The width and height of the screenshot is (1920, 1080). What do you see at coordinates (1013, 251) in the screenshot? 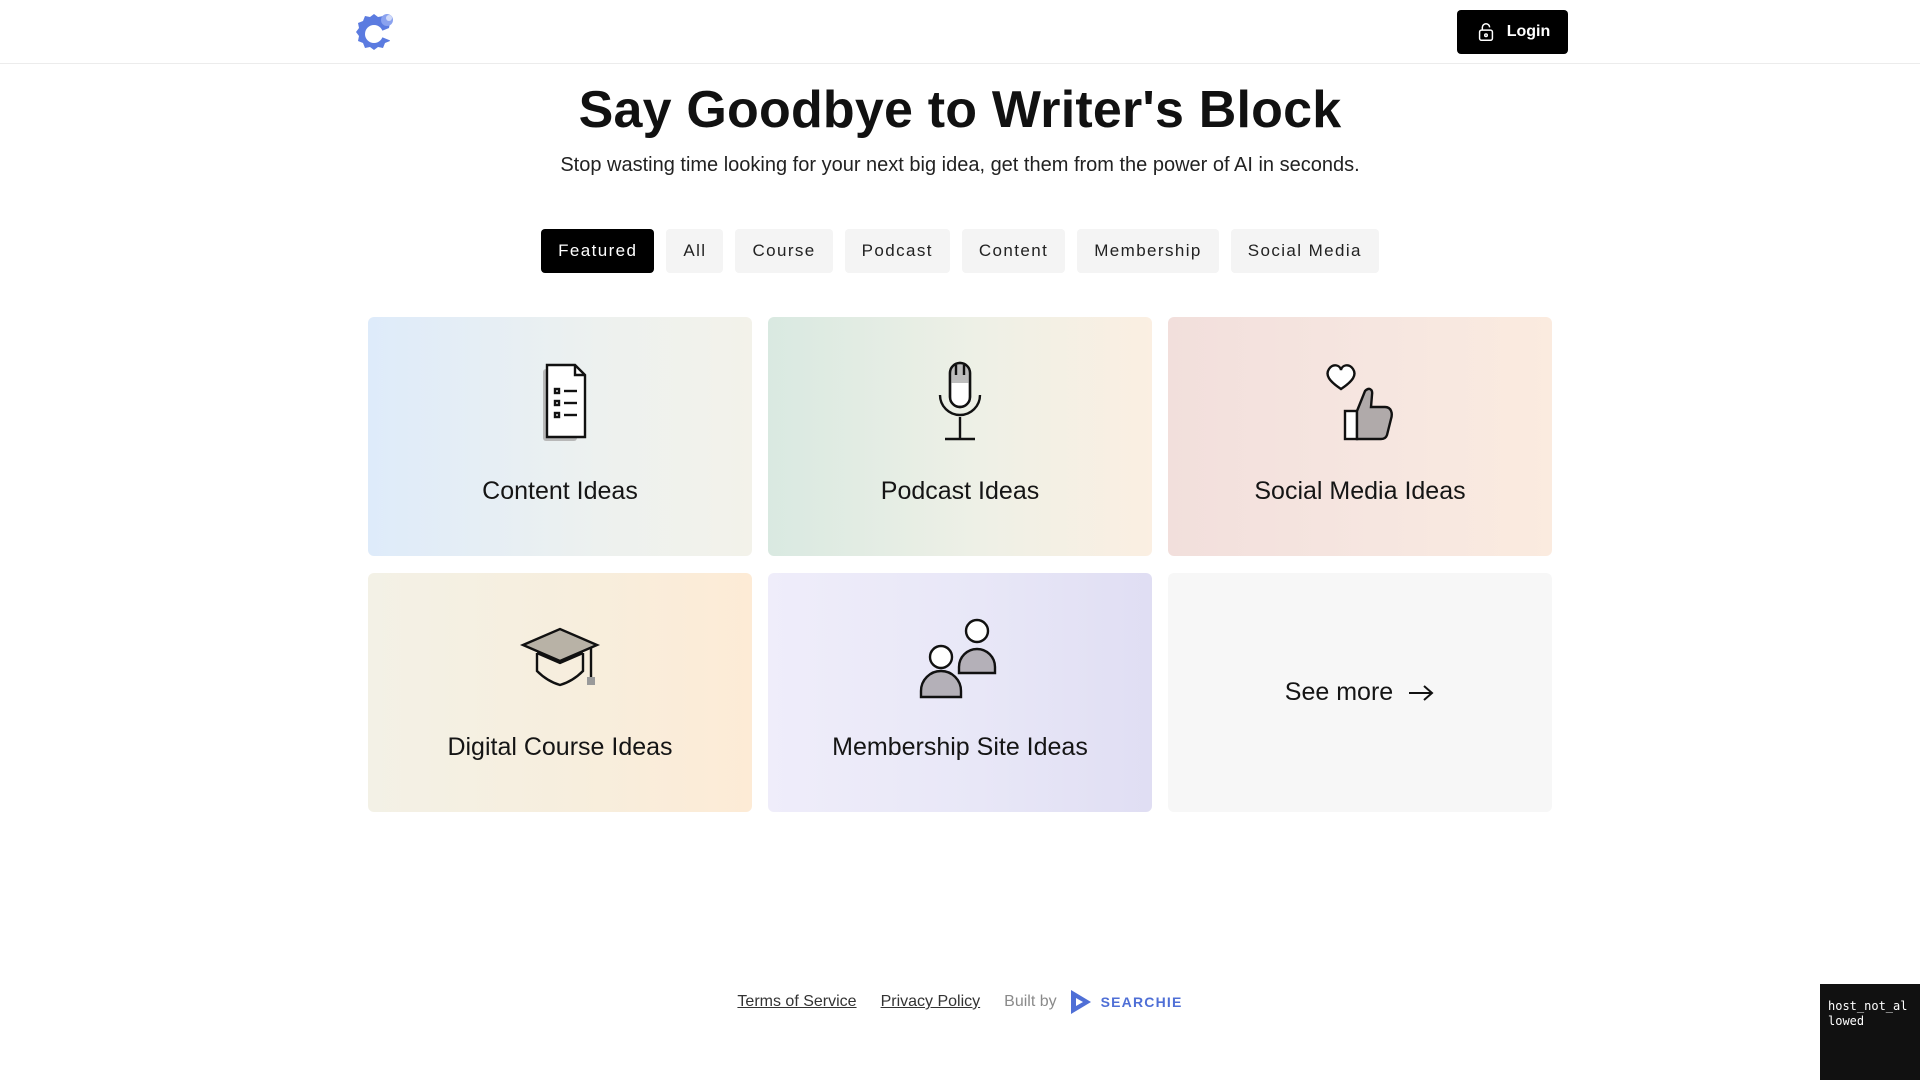
I see `tab-content: Content` at bounding box center [1013, 251].